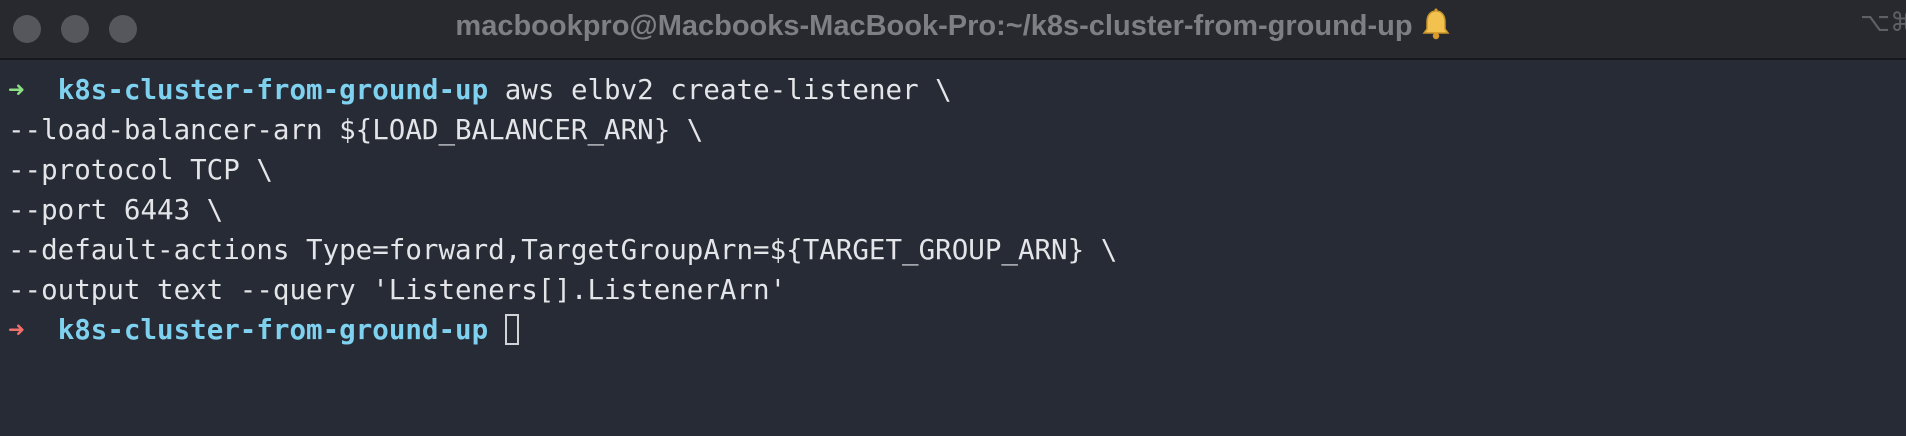 The height and width of the screenshot is (436, 1906). What do you see at coordinates (1883, 23) in the screenshot?
I see `tab-shortcut-hint: ⌥⌘1` at bounding box center [1883, 23].